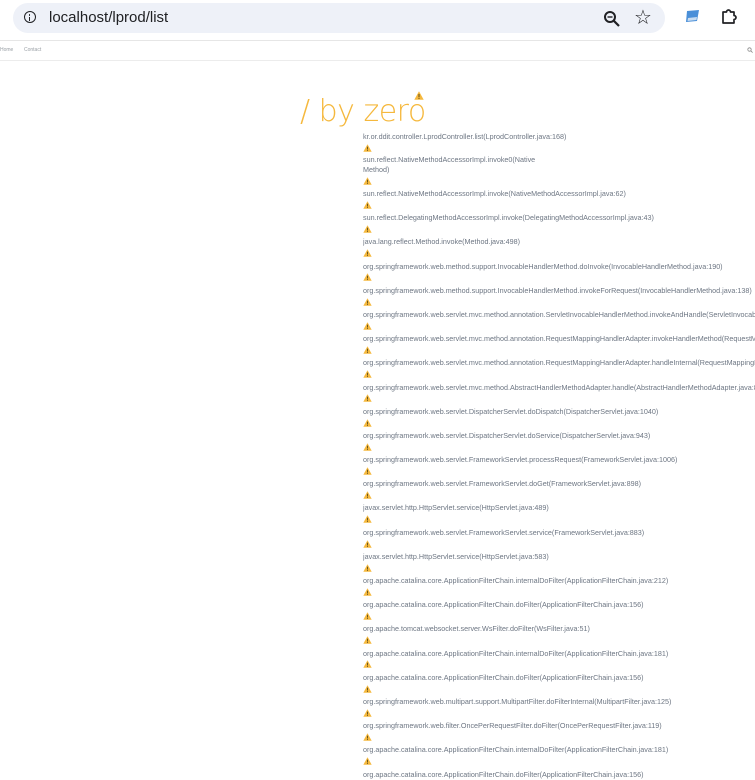 The width and height of the screenshot is (755, 780). What do you see at coordinates (692, 16) in the screenshot?
I see `extension-icon` at bounding box center [692, 16].